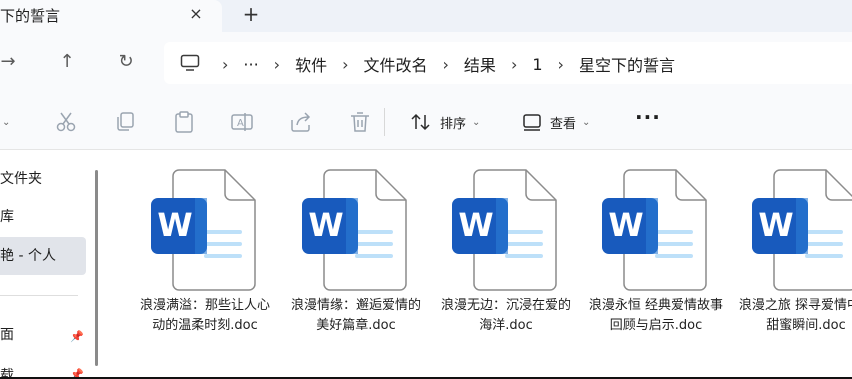  I want to click on file-item: W 浪漫永恒 经典爱情故事回顾与启示.doc, so click(656, 268).